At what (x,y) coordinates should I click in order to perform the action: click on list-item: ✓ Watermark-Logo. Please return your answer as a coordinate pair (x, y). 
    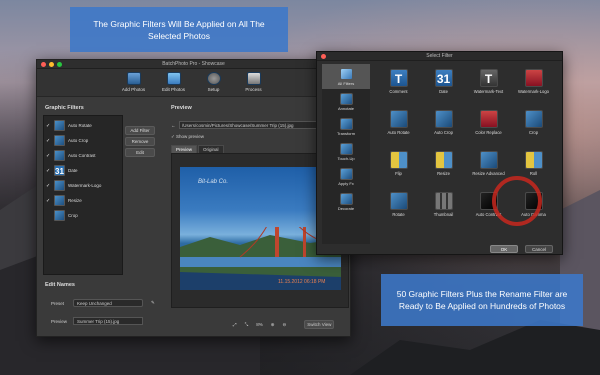
    Looking at the image, I should click on (83, 185).